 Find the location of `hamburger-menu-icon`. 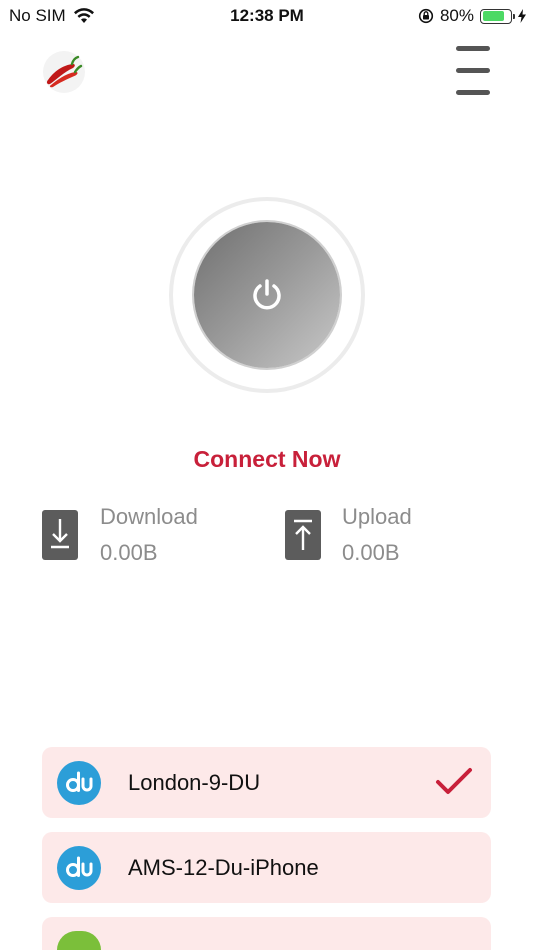

hamburger-menu-icon is located at coordinates (473, 72).